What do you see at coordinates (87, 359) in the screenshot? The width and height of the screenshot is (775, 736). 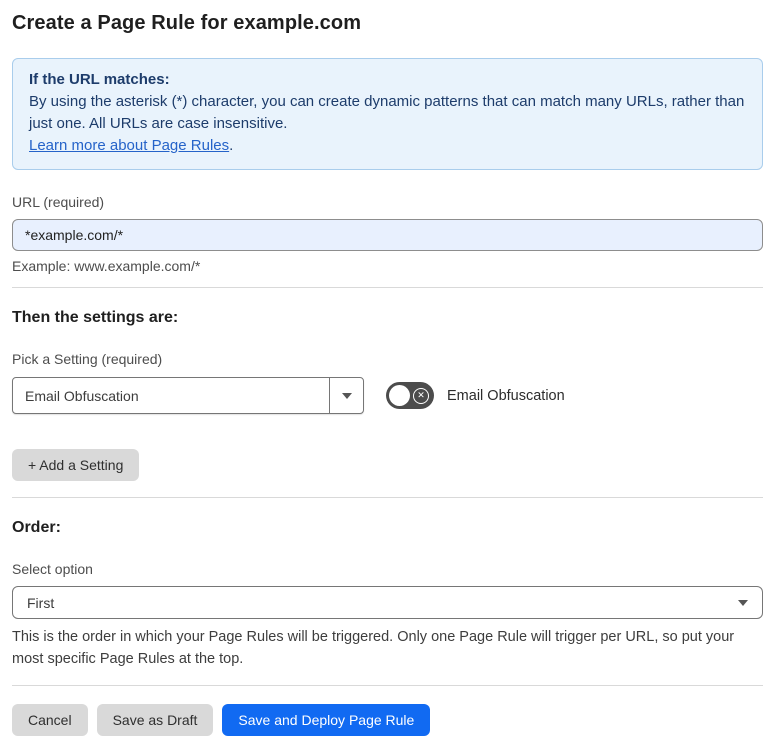 I see `pick-setting-label: Pick a Setting (required)` at bounding box center [87, 359].